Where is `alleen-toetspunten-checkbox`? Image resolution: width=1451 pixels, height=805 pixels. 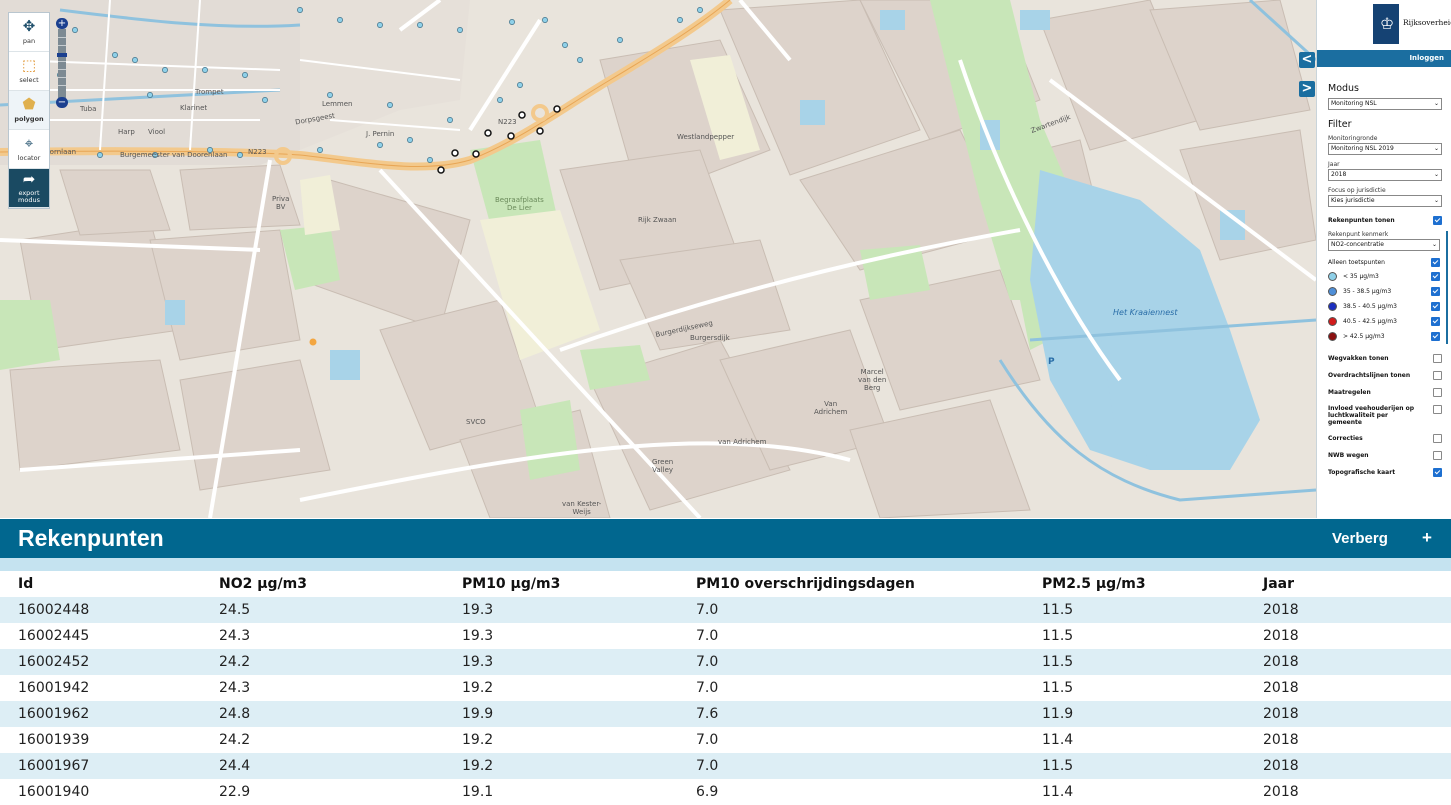
alleen-toetspunten-checkbox is located at coordinates (1435, 262).